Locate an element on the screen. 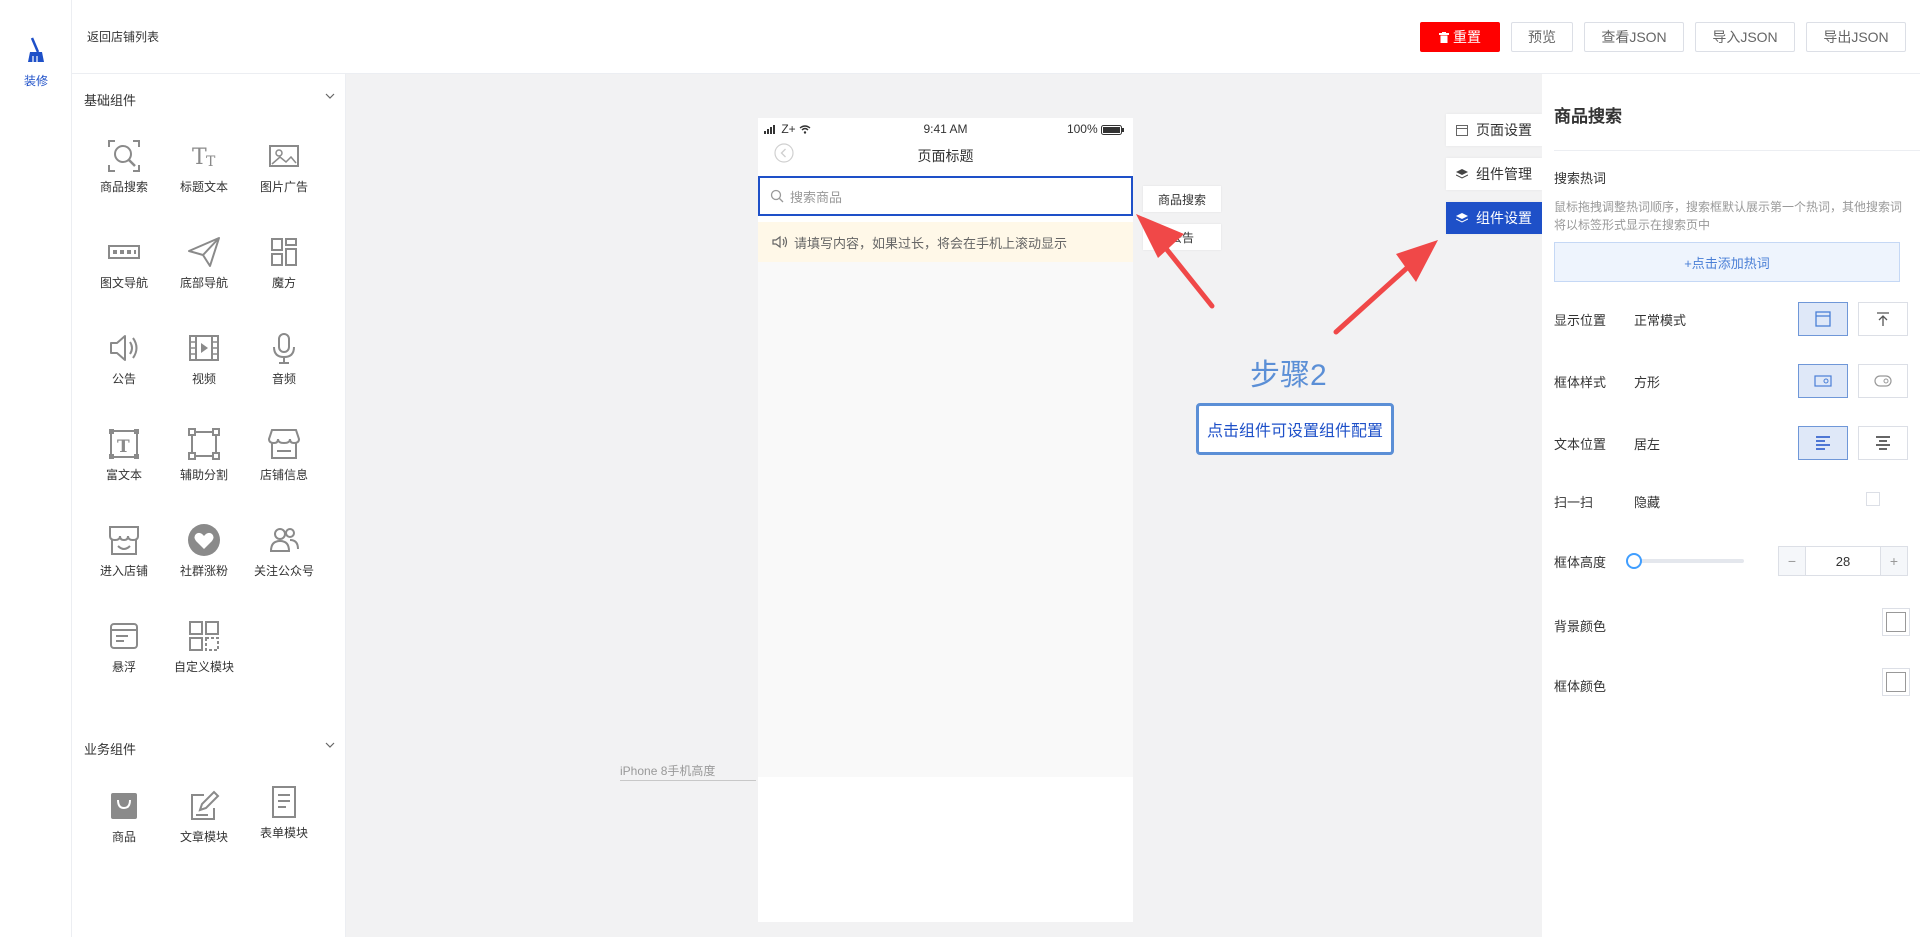 The height and width of the screenshot is (937, 1920). rail-item-decorate: 装修 is located at coordinates (36, 62).